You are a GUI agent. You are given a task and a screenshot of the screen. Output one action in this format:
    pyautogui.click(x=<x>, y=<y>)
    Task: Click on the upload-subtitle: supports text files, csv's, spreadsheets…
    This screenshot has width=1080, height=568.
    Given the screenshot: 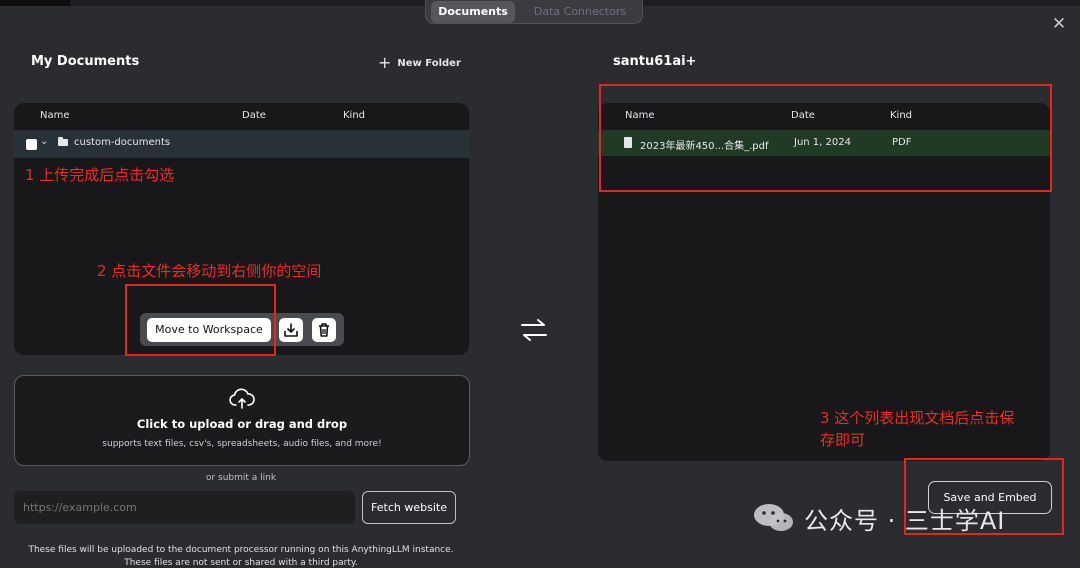 What is the action you would take?
    pyautogui.click(x=242, y=444)
    